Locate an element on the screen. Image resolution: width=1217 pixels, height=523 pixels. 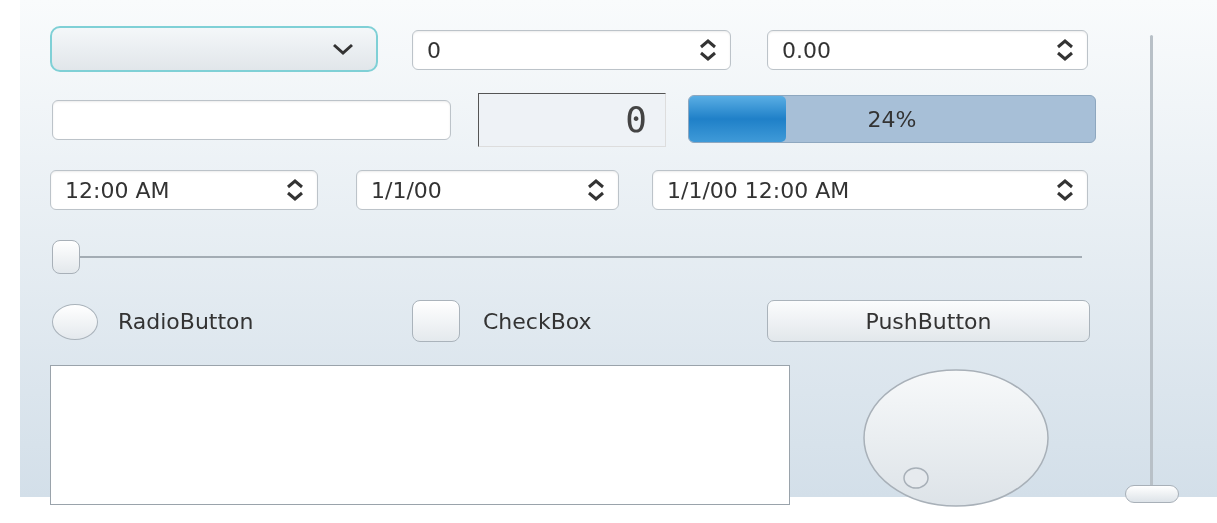
lcd-display: 0 is located at coordinates (572, 120).